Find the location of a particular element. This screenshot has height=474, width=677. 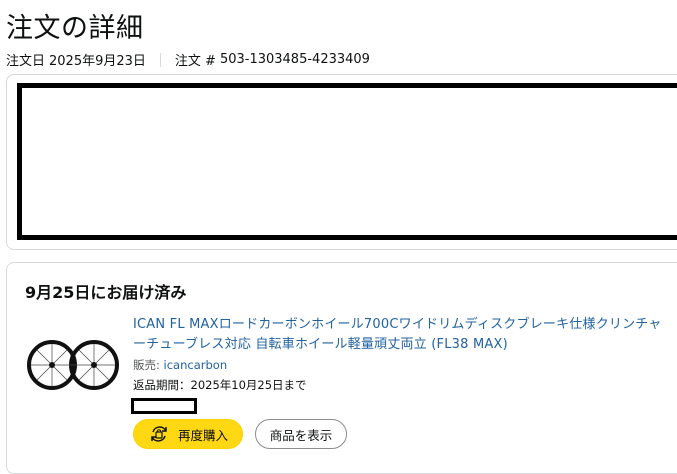

bicycle-wheels-icon is located at coordinates (73, 365).